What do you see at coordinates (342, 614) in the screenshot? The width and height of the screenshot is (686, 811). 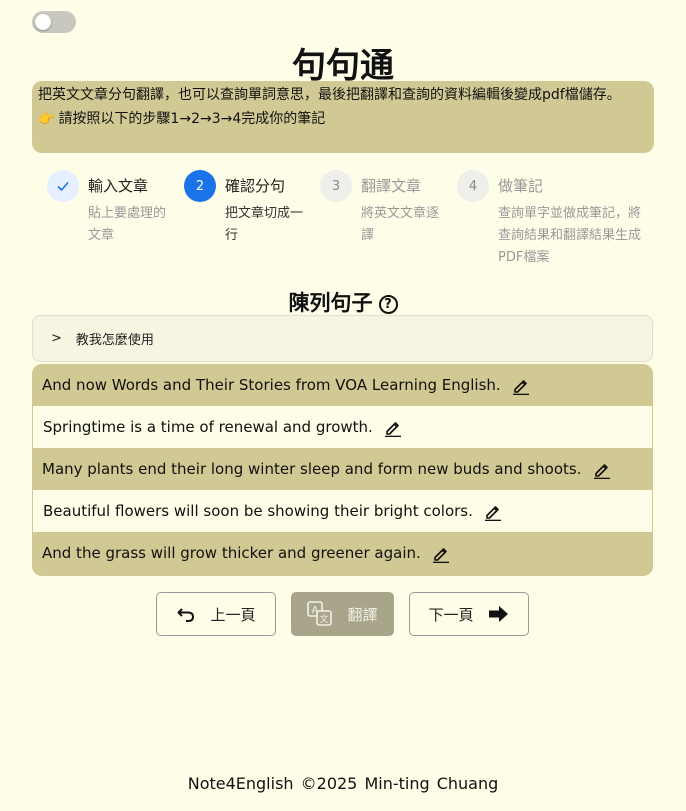 I see `translate-button: A文 翻譯` at bounding box center [342, 614].